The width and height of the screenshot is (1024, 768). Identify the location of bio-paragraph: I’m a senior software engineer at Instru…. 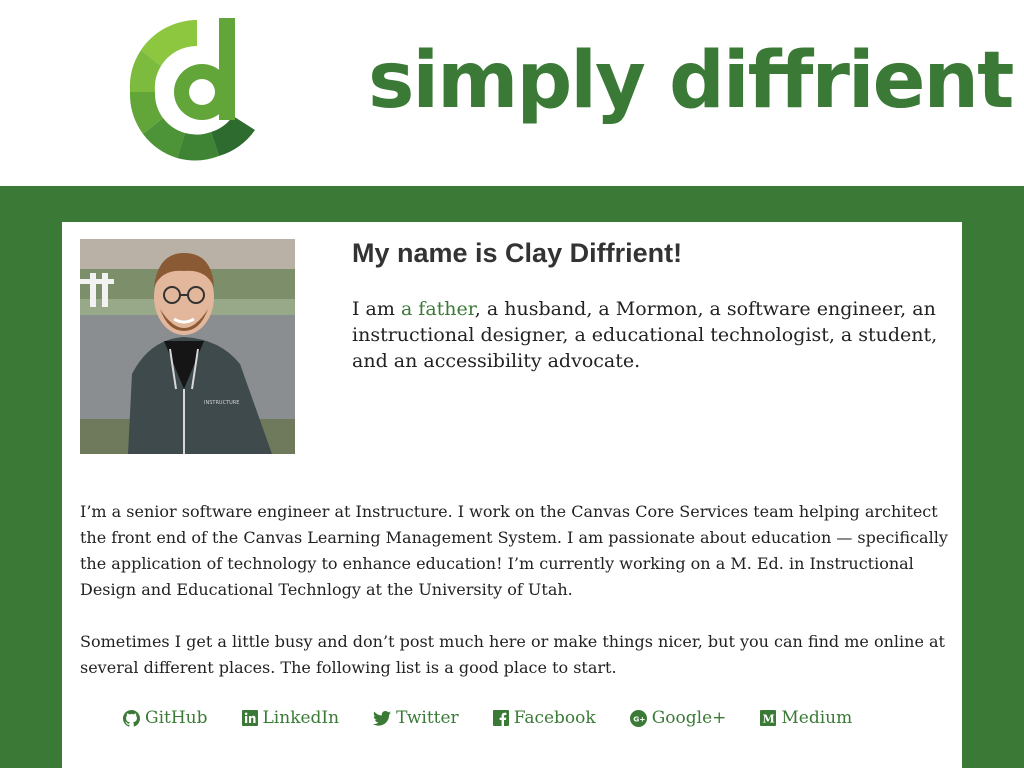
(514, 550).